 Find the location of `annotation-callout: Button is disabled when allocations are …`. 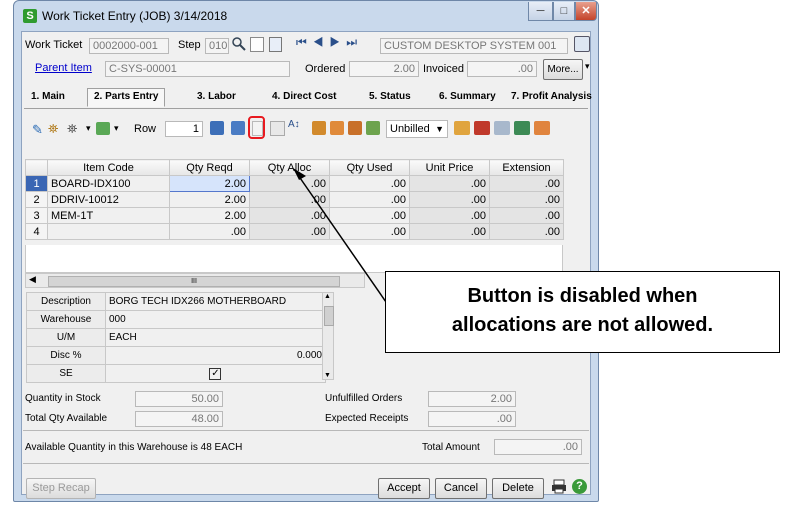

annotation-callout: Button is disabled when allocations are … is located at coordinates (582, 312).